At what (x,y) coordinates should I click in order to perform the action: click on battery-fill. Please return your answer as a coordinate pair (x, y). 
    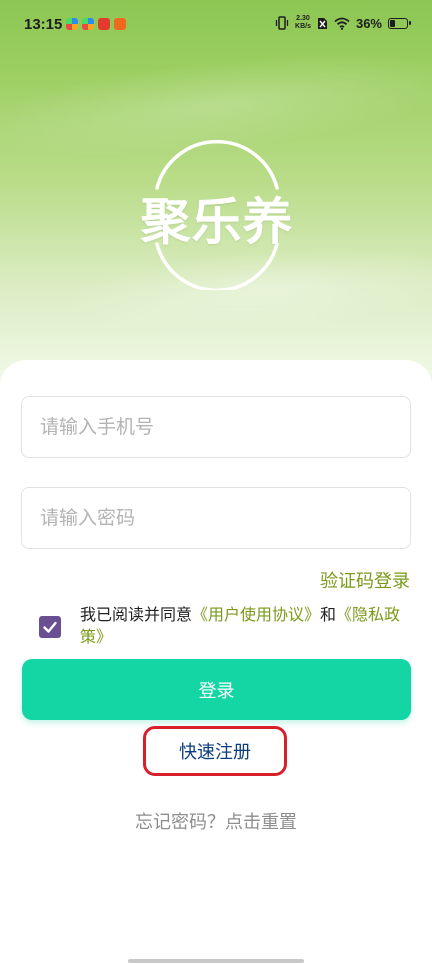
    Looking at the image, I should click on (392, 23).